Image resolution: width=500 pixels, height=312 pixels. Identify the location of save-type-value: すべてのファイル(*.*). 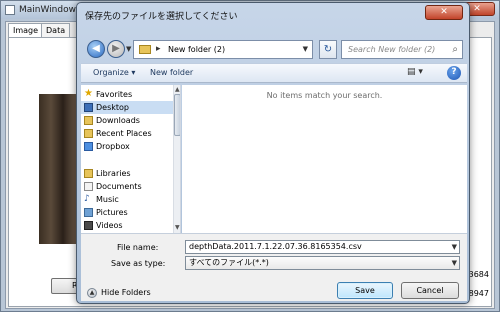
(229, 262).